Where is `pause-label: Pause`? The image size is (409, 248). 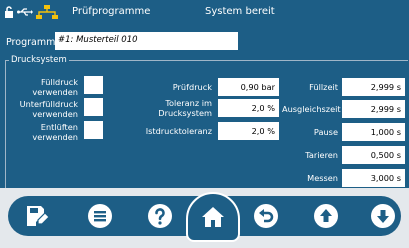 pause-label: Pause is located at coordinates (325, 132).